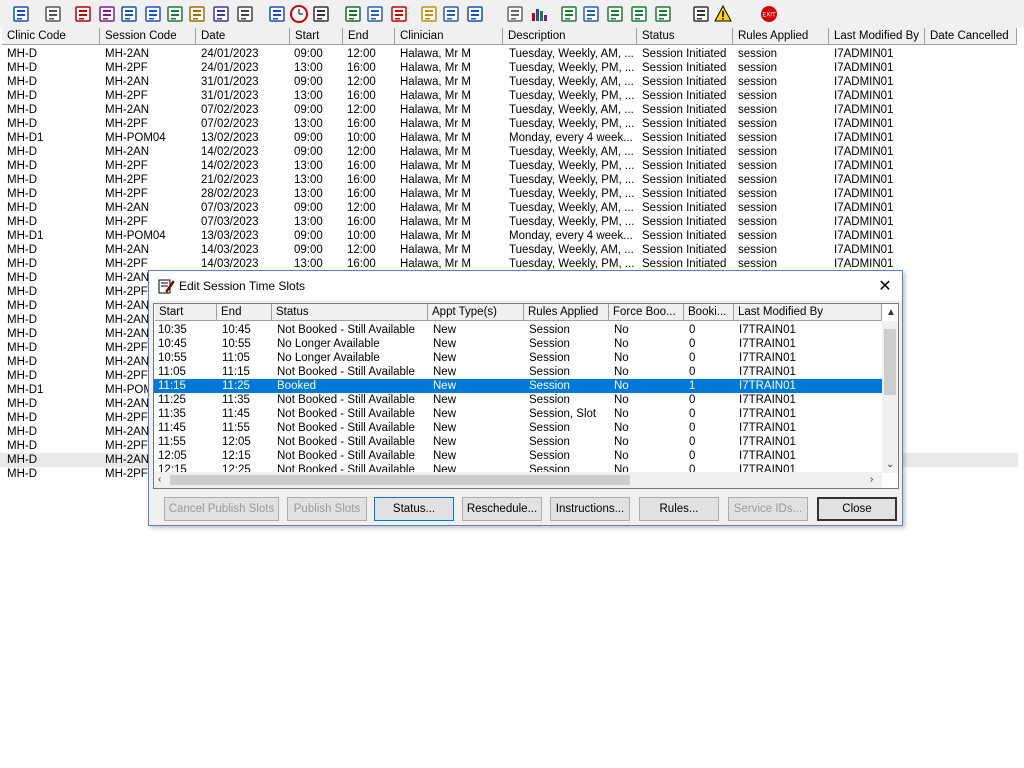  Describe the element at coordinates (244, 312) in the screenshot. I see `dialog-column-header: End` at that location.